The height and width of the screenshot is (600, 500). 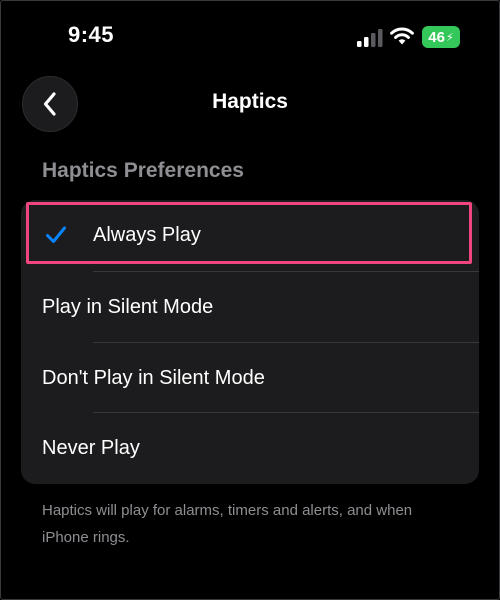 What do you see at coordinates (449, 37) in the screenshot?
I see `charging-bolt-icon: ⚡` at bounding box center [449, 37].